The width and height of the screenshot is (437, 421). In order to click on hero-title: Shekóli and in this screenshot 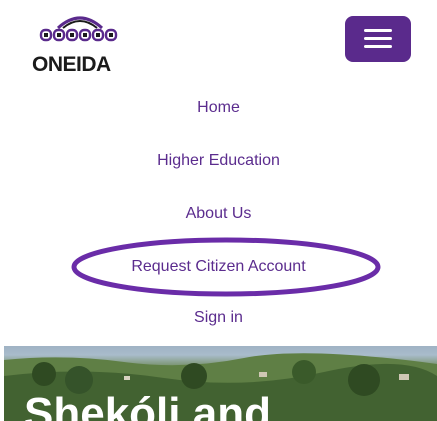, I will do `click(147, 405)`.